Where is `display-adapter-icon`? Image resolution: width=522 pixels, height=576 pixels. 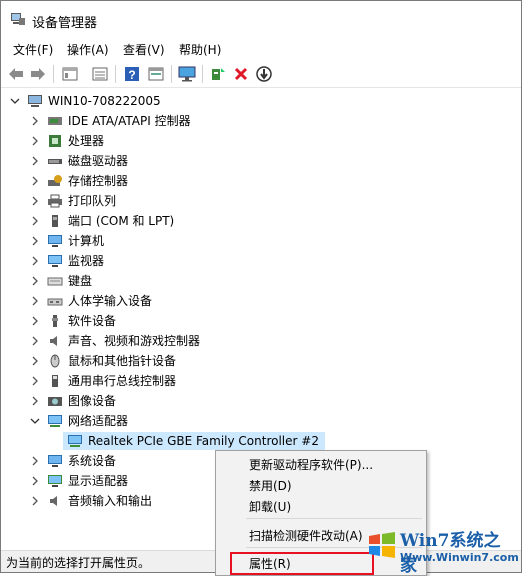 display-adapter-icon is located at coordinates (55, 481).